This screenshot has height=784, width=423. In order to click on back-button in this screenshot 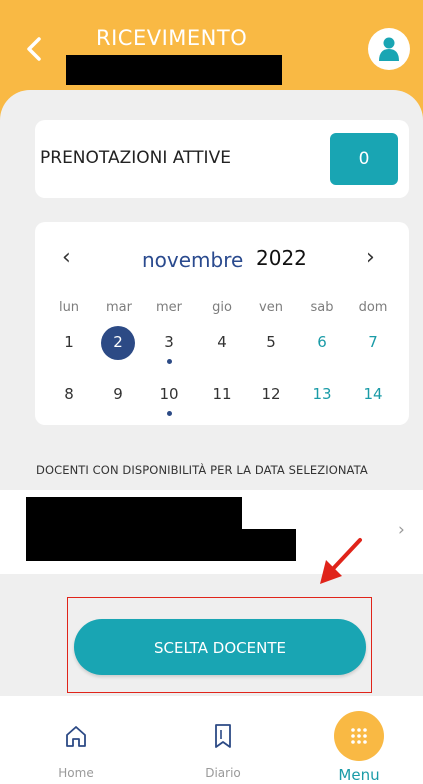, I will do `click(37, 51)`.